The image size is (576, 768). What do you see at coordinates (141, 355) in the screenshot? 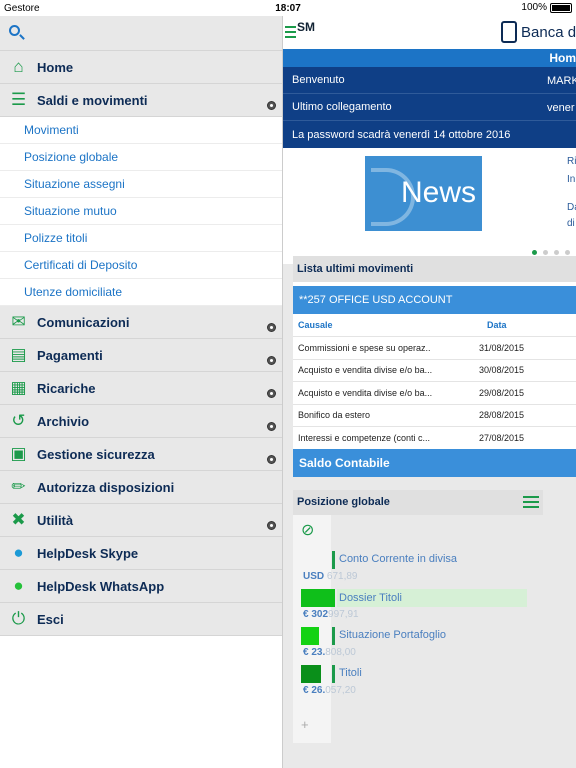
I see `sidebar-item-pagamenti: ▤ Pagamenti` at bounding box center [141, 355].